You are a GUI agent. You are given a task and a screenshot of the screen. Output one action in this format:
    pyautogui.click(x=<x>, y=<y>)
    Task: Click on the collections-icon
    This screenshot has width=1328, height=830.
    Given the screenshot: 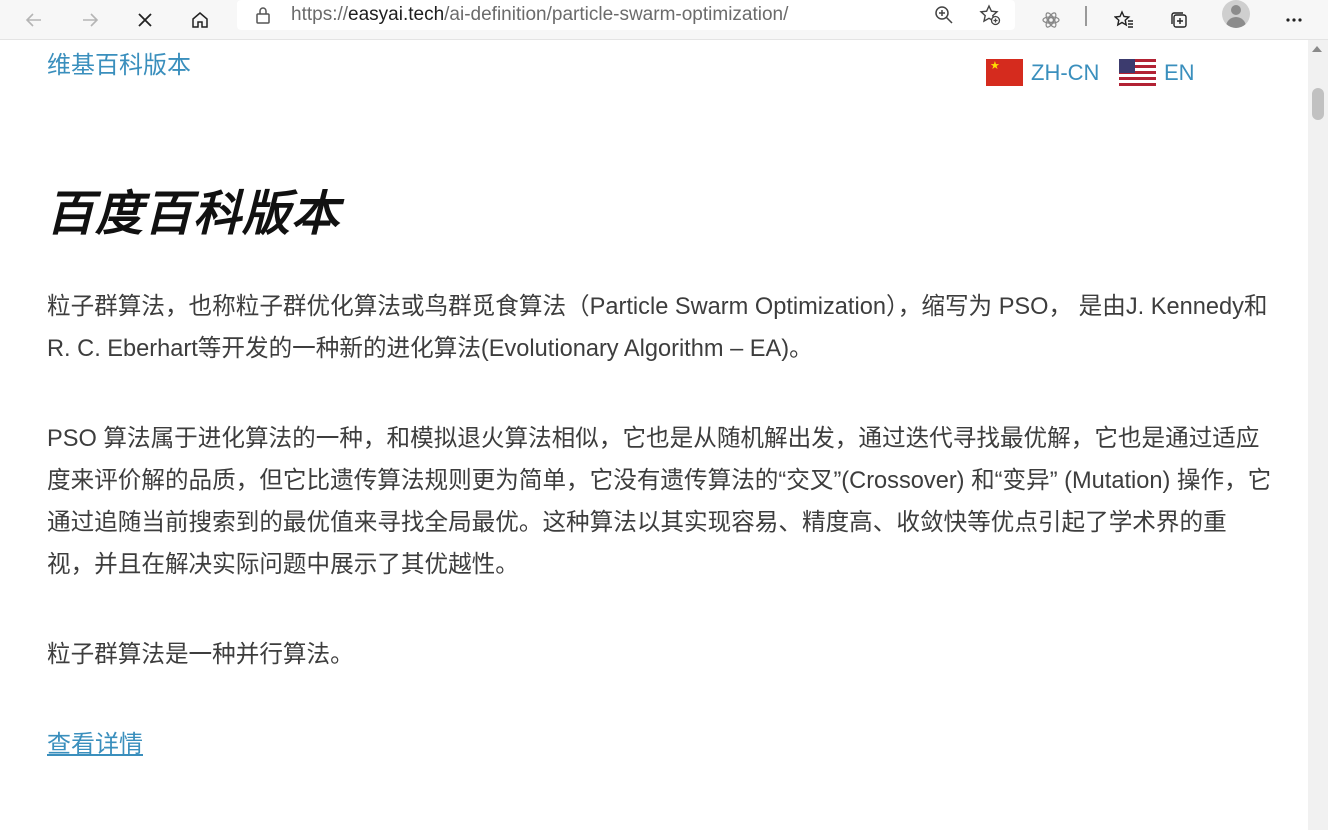 What is the action you would take?
    pyautogui.click(x=1179, y=20)
    